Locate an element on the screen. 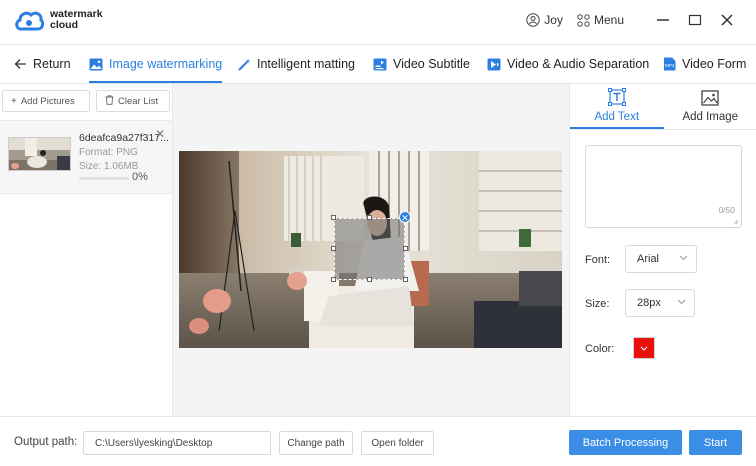 The image size is (756, 466). tab-video-subtitle: Video Subtitle is located at coordinates (421, 64).